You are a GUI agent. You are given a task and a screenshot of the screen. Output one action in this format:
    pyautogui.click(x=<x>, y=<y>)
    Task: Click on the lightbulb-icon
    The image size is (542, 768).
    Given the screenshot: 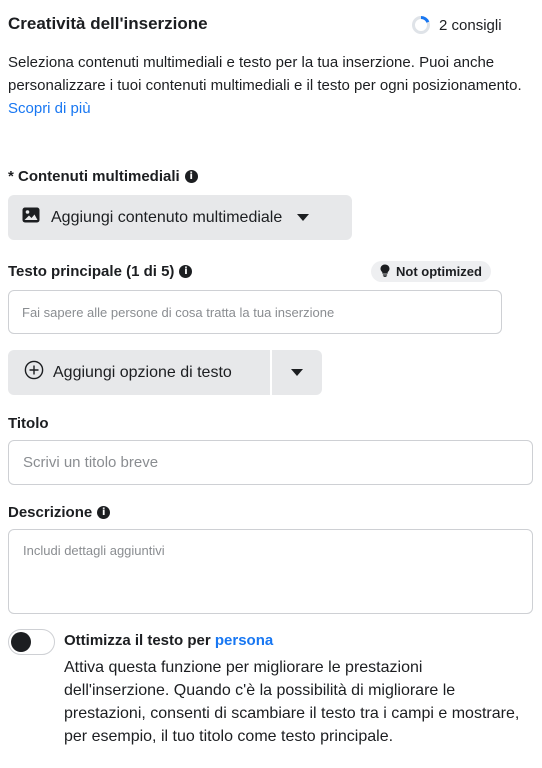 What is the action you would take?
    pyautogui.click(x=385, y=272)
    